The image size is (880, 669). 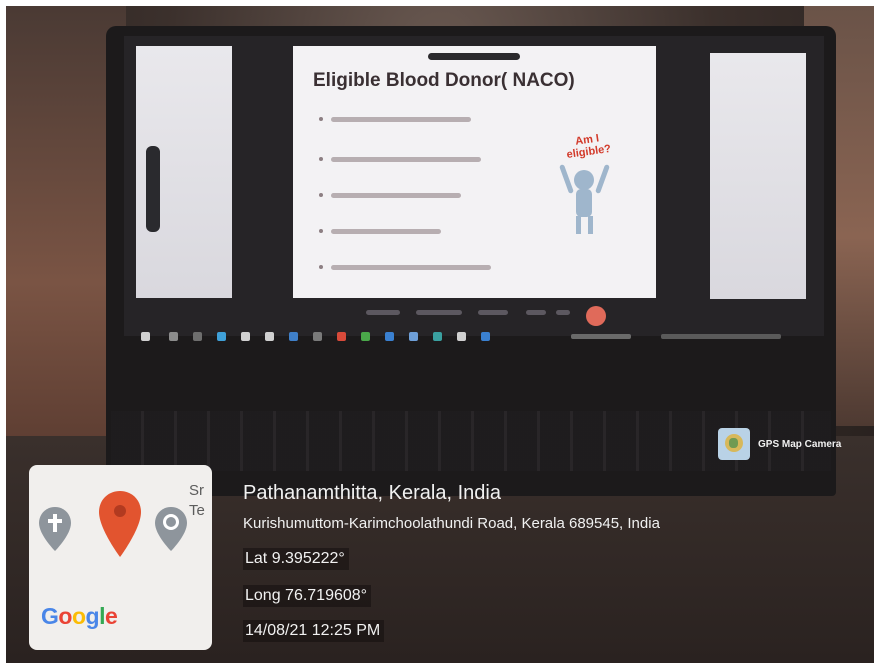 What do you see at coordinates (474, 56) in the screenshot?
I see `share-banner` at bounding box center [474, 56].